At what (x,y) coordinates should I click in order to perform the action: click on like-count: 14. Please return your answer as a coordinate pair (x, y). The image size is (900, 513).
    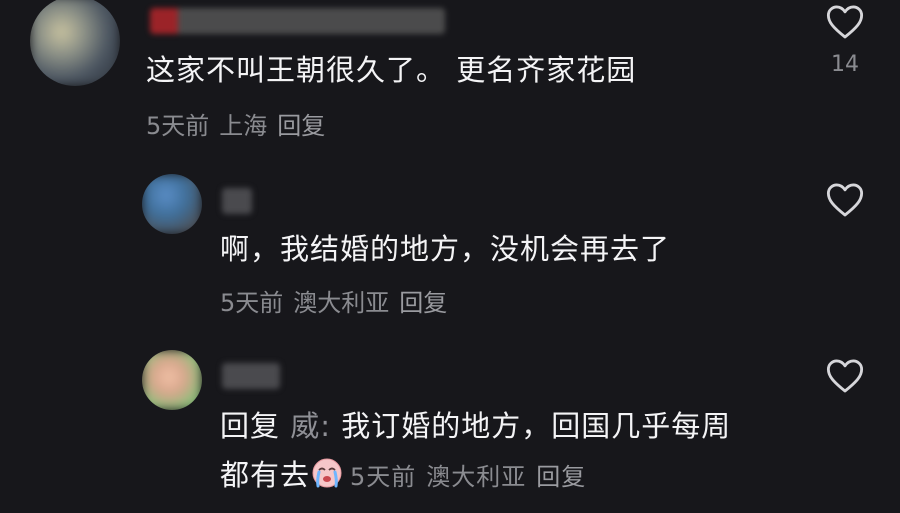
    Looking at the image, I should click on (845, 64).